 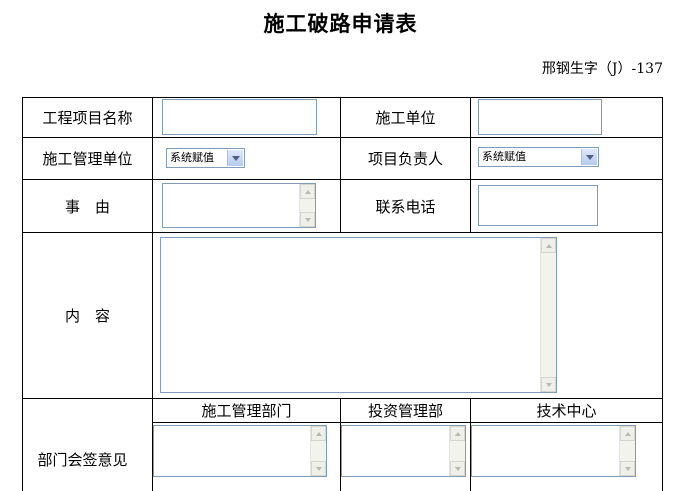 What do you see at coordinates (405, 118) in the screenshot?
I see `construction-unit-label: 施工单位` at bounding box center [405, 118].